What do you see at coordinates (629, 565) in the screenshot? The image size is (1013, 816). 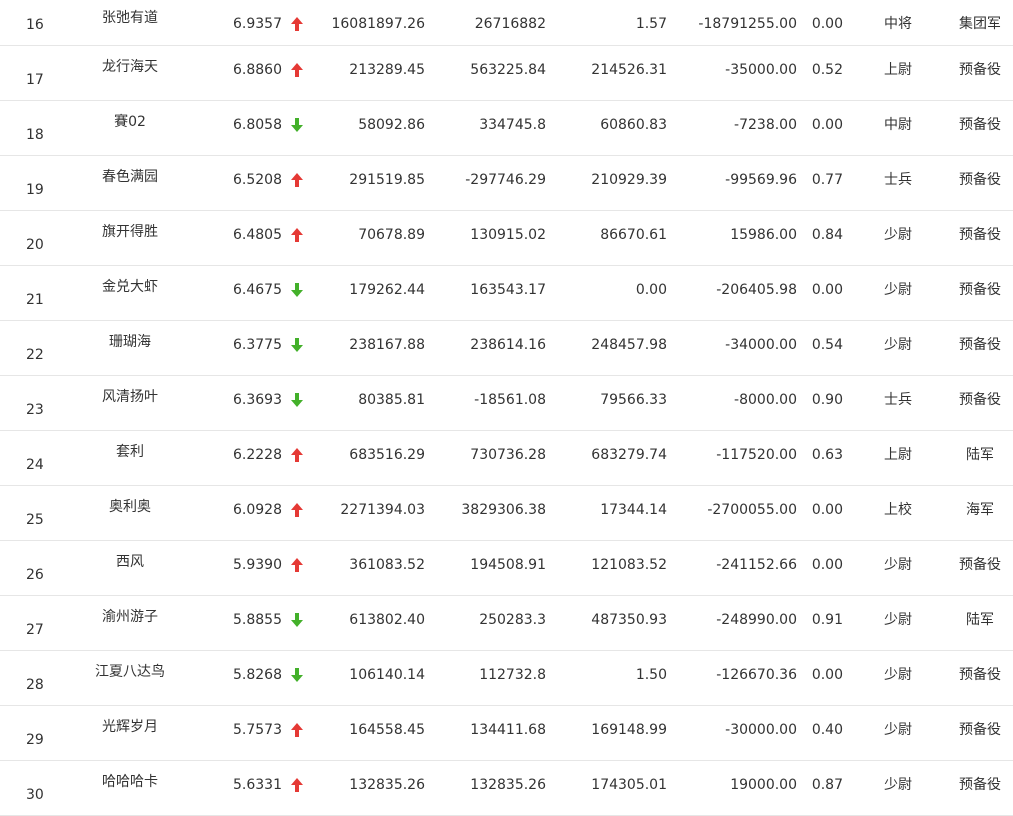 I see `value-3-cell: 121083.52` at bounding box center [629, 565].